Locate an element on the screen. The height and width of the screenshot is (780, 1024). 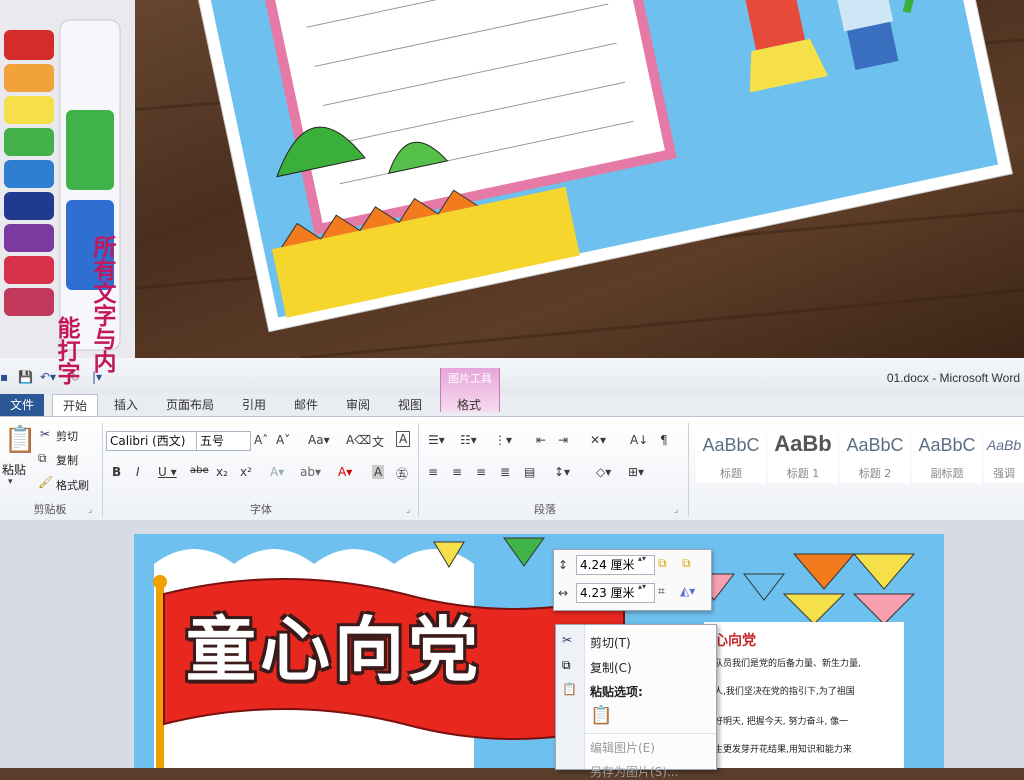
subscript-icon: x₂ is located at coordinates (222, 472).